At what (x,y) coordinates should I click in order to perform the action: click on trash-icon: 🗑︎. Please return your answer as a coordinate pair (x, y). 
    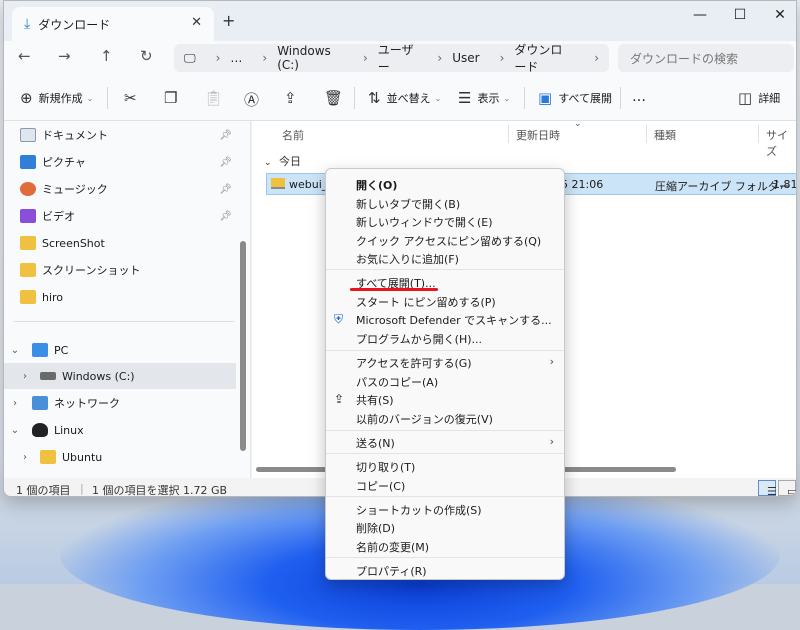
    Looking at the image, I should click on (334, 98).